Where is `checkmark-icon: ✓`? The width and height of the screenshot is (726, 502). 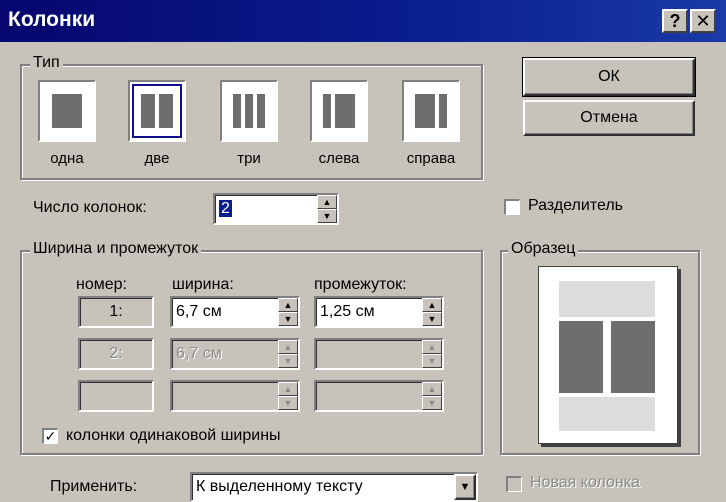 checkmark-icon: ✓ is located at coordinates (50, 436).